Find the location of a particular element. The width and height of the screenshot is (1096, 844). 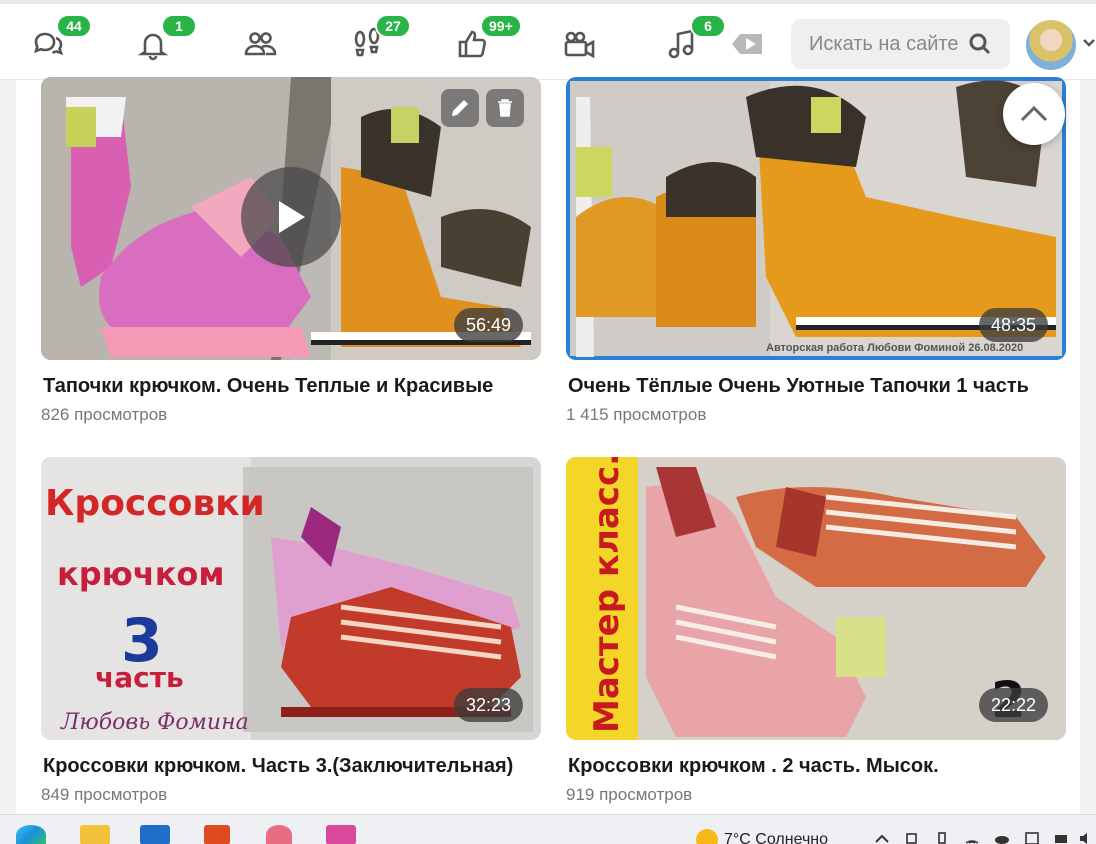

language-icon is located at coordinates (1032, 837).